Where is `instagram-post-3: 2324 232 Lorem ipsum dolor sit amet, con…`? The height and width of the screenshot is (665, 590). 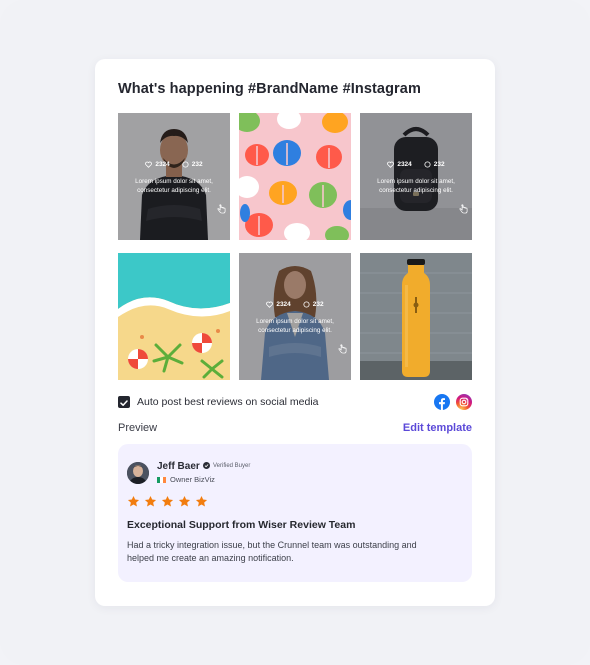 instagram-post-3: 2324 232 Lorem ipsum dolor sit amet, con… is located at coordinates (416, 176).